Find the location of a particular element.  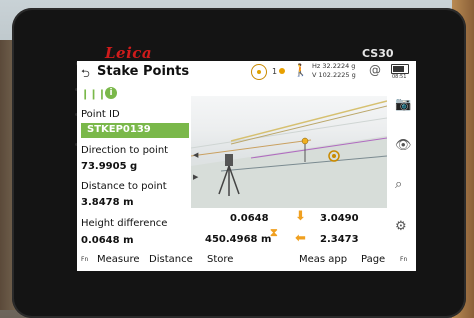

fn-left-button: Fn is located at coordinates (84, 259).